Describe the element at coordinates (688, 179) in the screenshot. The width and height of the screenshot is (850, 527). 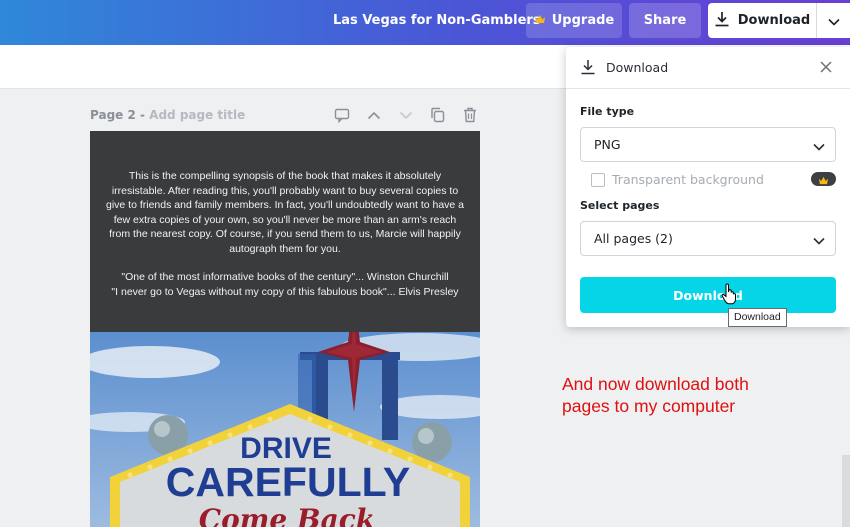
I see `transparent-background-label: Transparent background` at that location.